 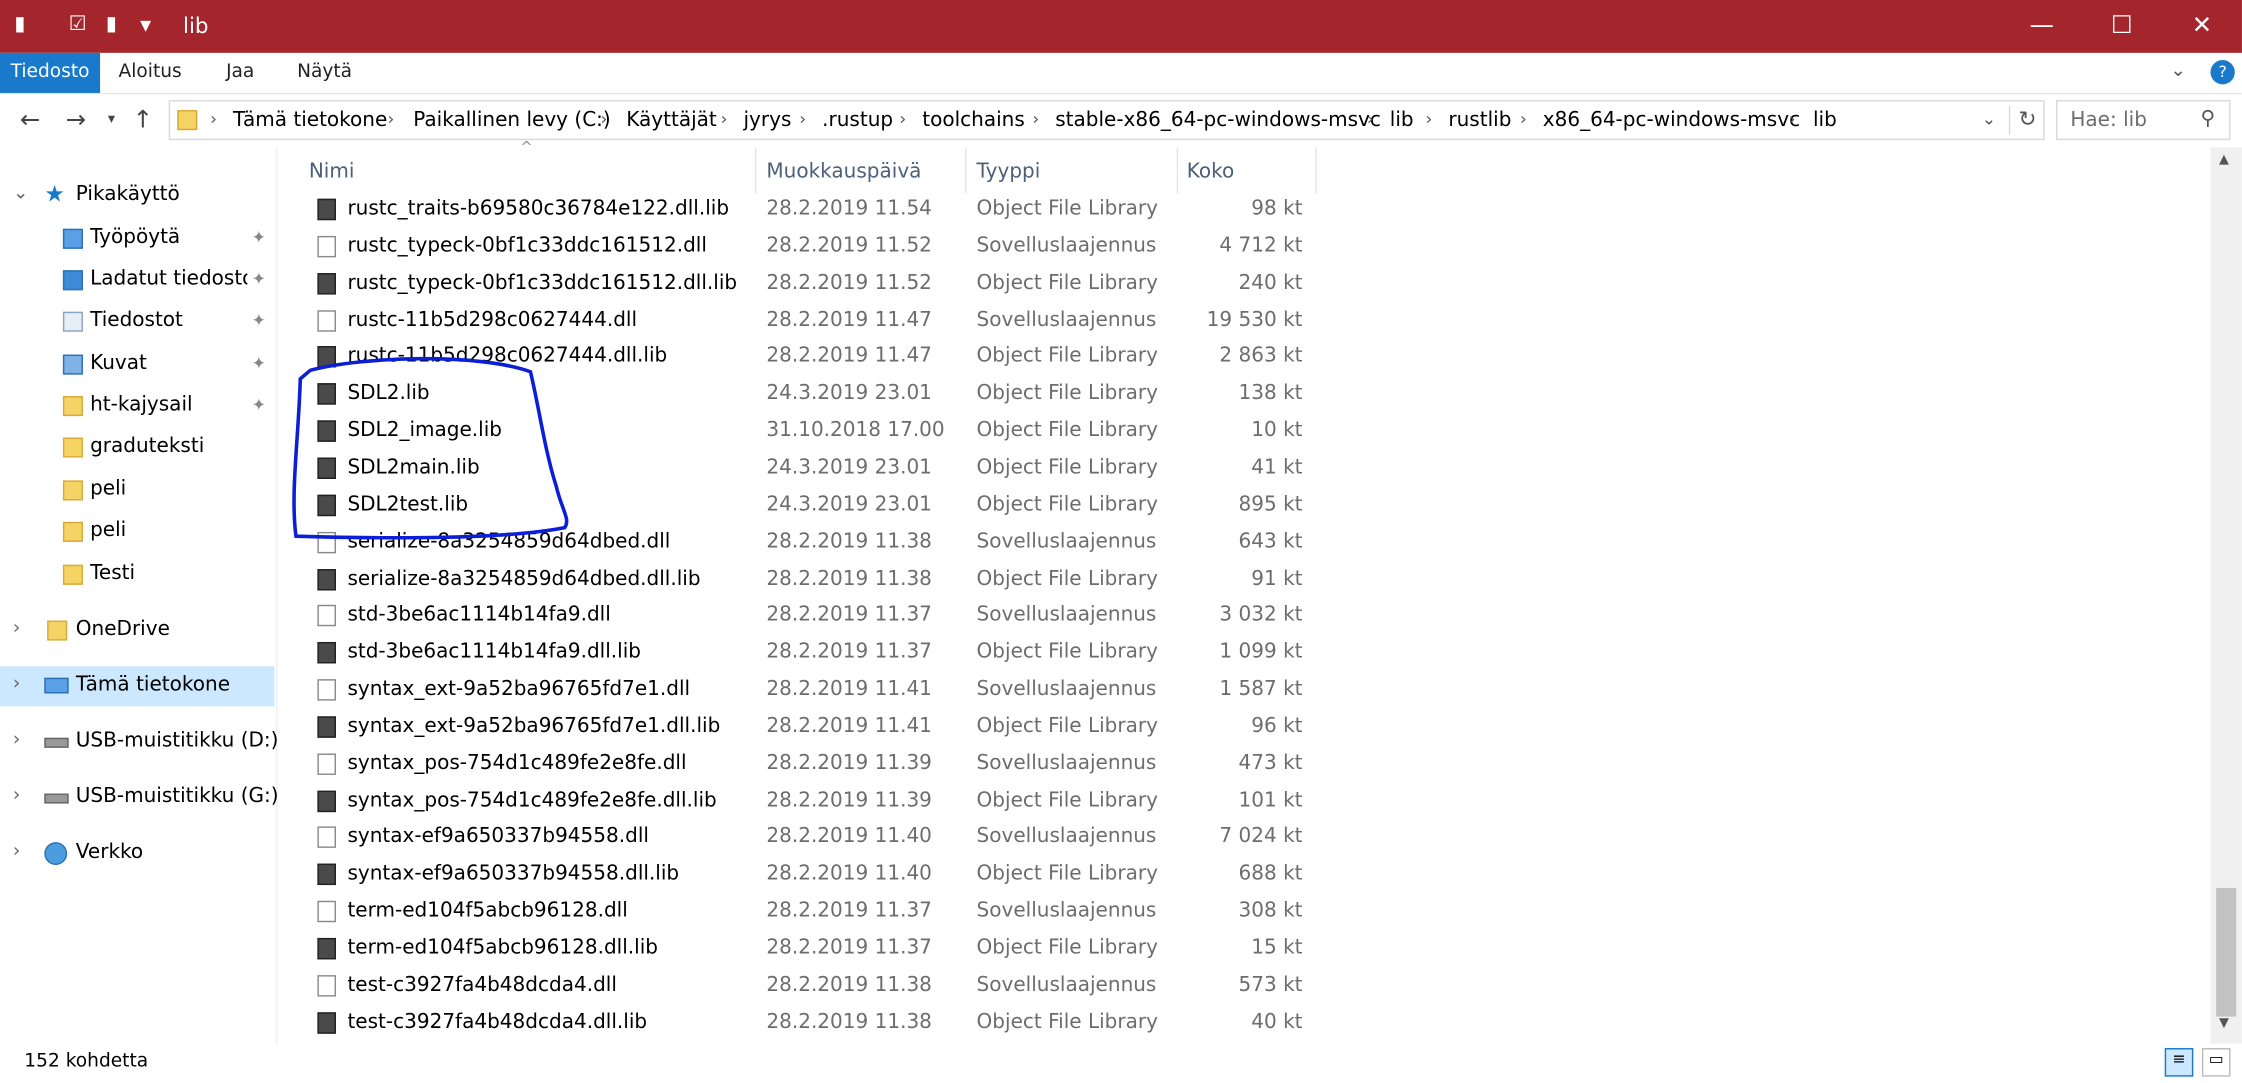 What do you see at coordinates (2026, 120) in the screenshot?
I see `refresh-icon: ↻` at bounding box center [2026, 120].